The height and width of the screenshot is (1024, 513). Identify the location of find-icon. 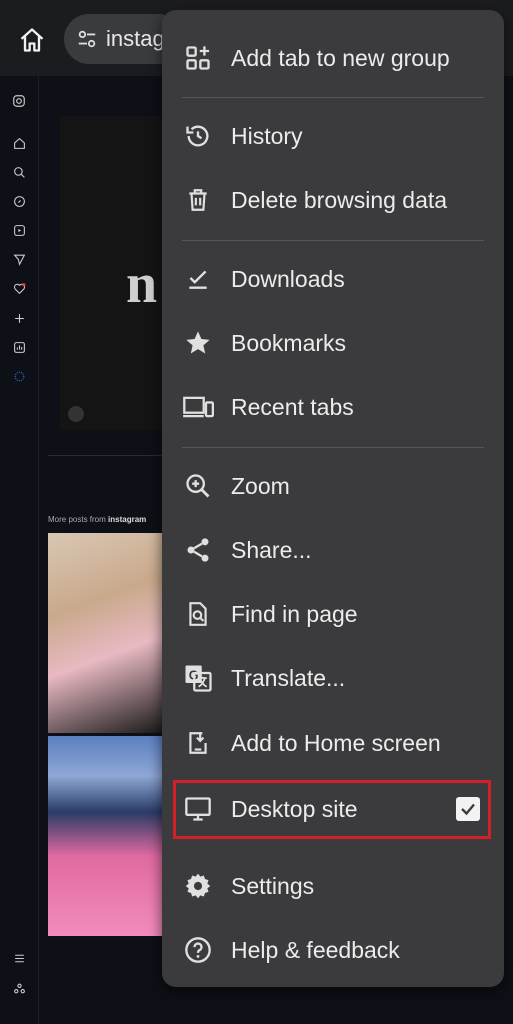
(198, 614).